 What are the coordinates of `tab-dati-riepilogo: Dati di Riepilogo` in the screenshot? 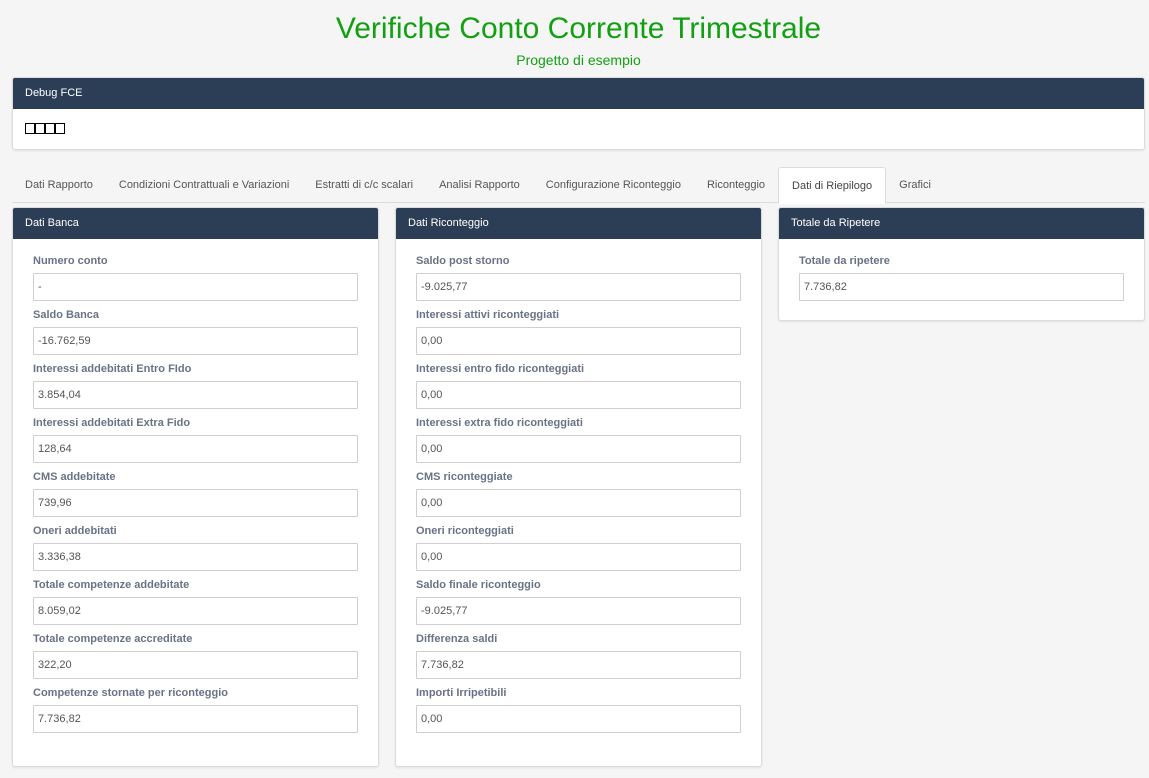 It's located at (832, 185).